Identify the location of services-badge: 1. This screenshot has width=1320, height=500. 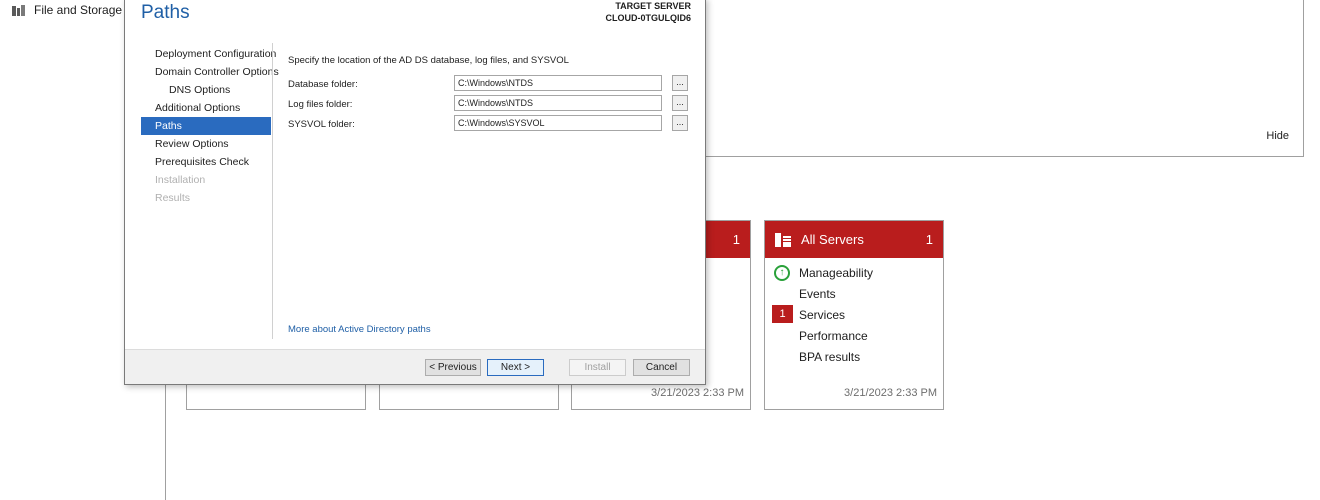
(782, 314).